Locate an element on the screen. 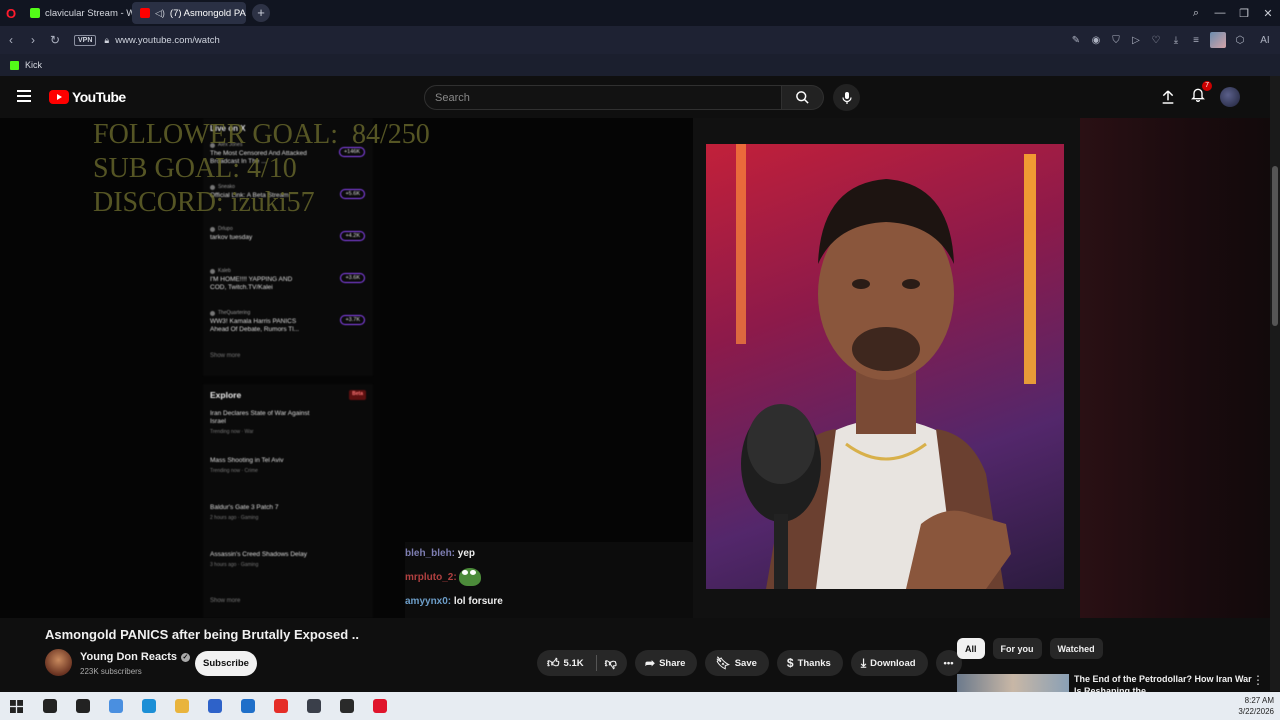  minimize-button: — is located at coordinates (1220, 13).